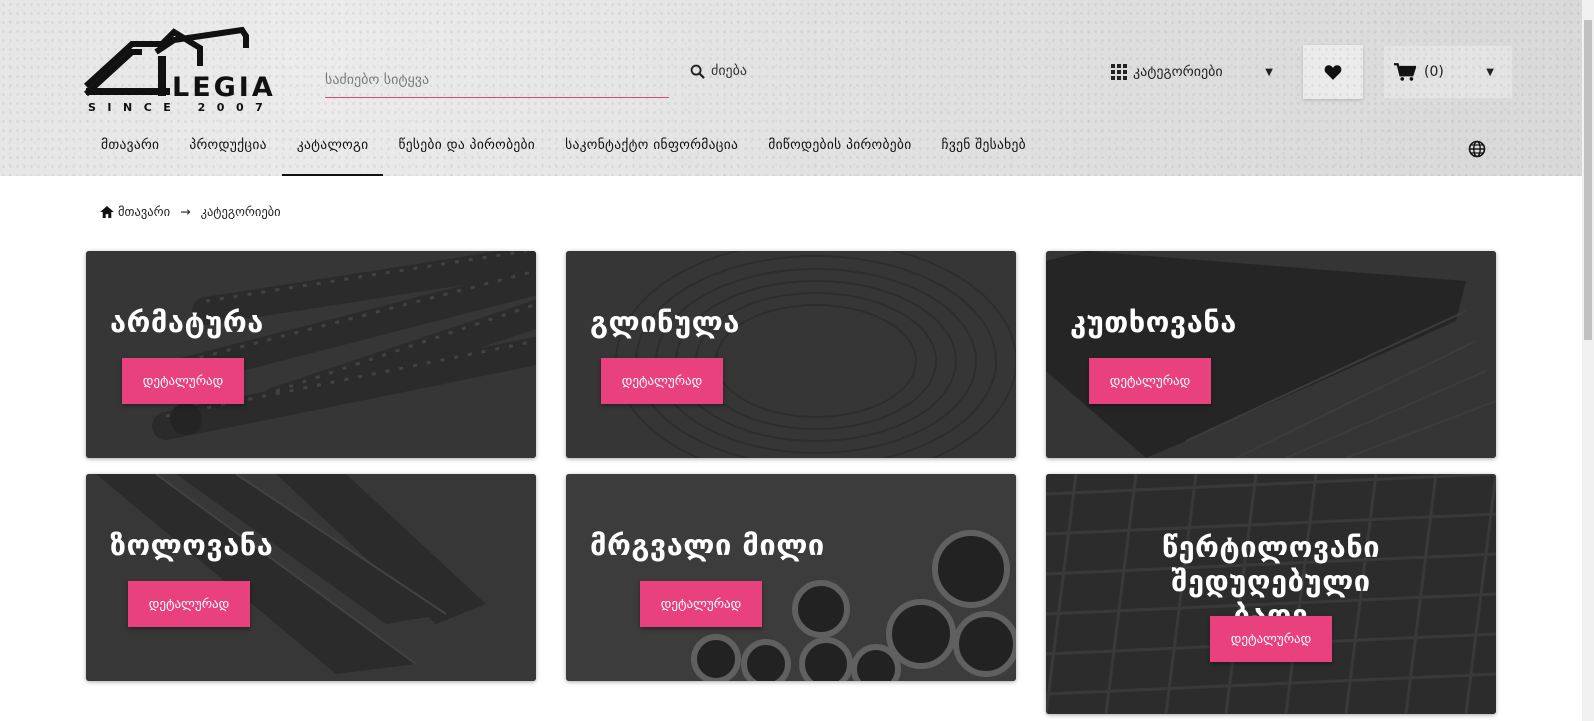 This screenshot has width=1594, height=721. What do you see at coordinates (240, 211) in the screenshot?
I see `breadcrumb-current: კატეგორიები` at bounding box center [240, 211].